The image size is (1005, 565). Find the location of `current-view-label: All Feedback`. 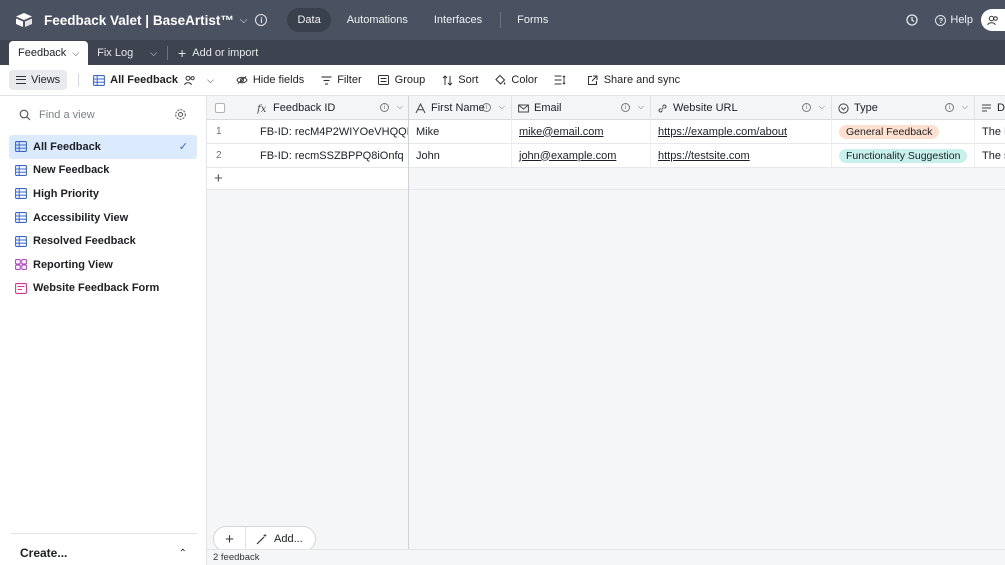

current-view-label: All Feedback is located at coordinates (144, 80).